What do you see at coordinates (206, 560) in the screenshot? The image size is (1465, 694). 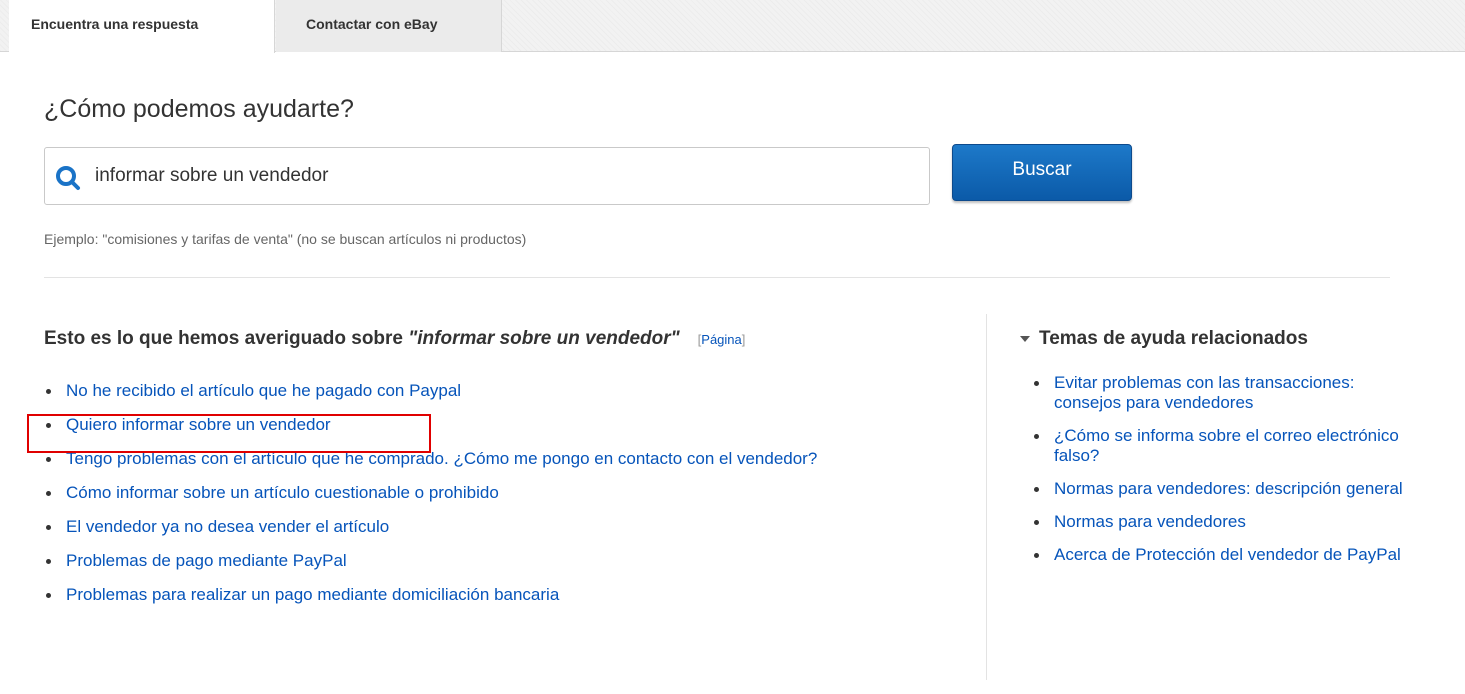 I see `result-link: Problemas de pago mediante PayPal` at bounding box center [206, 560].